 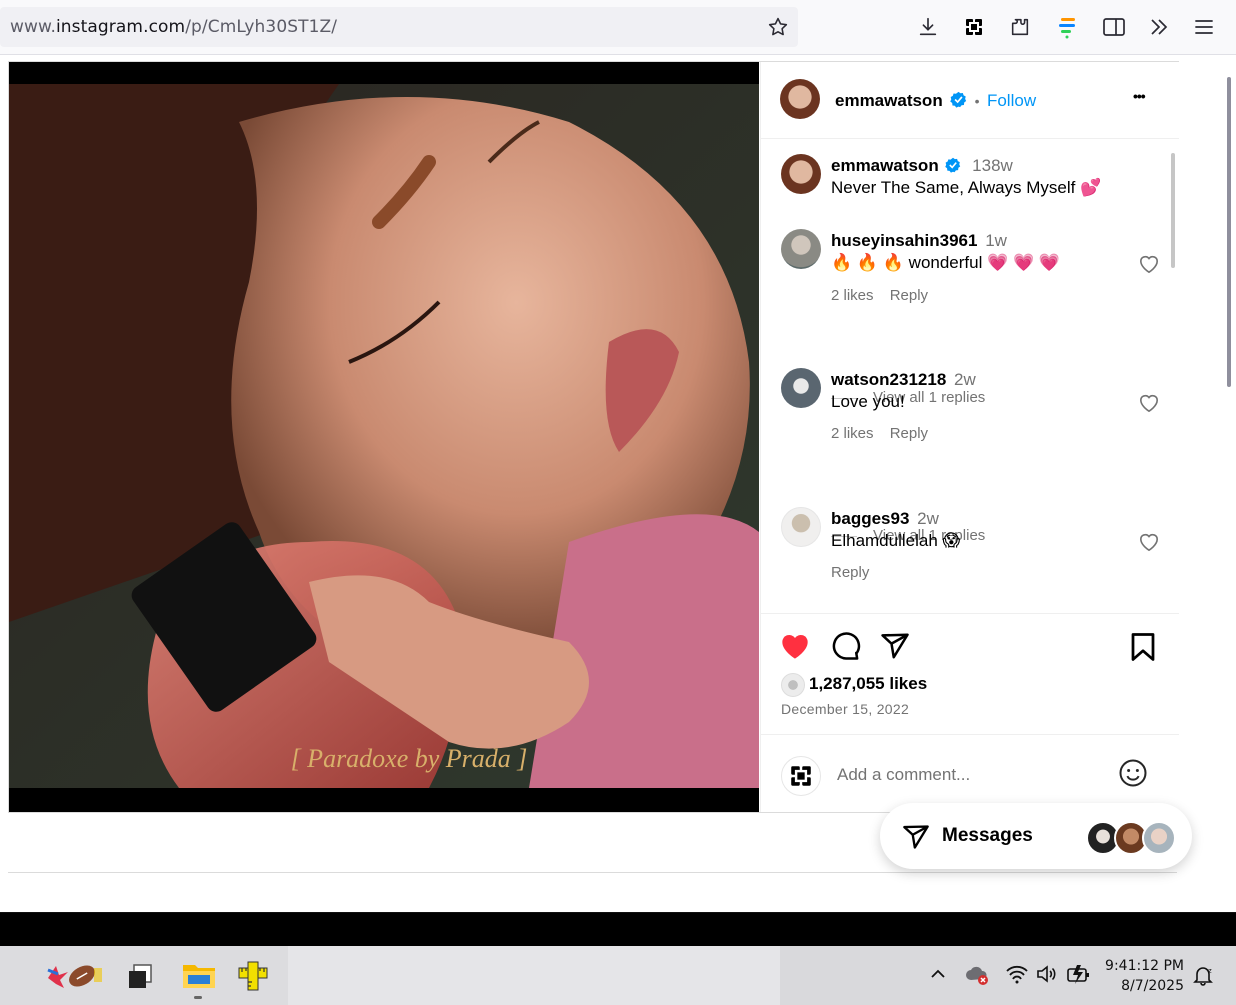 I want to click on grid-pattern-icon, so click(x=801, y=776).